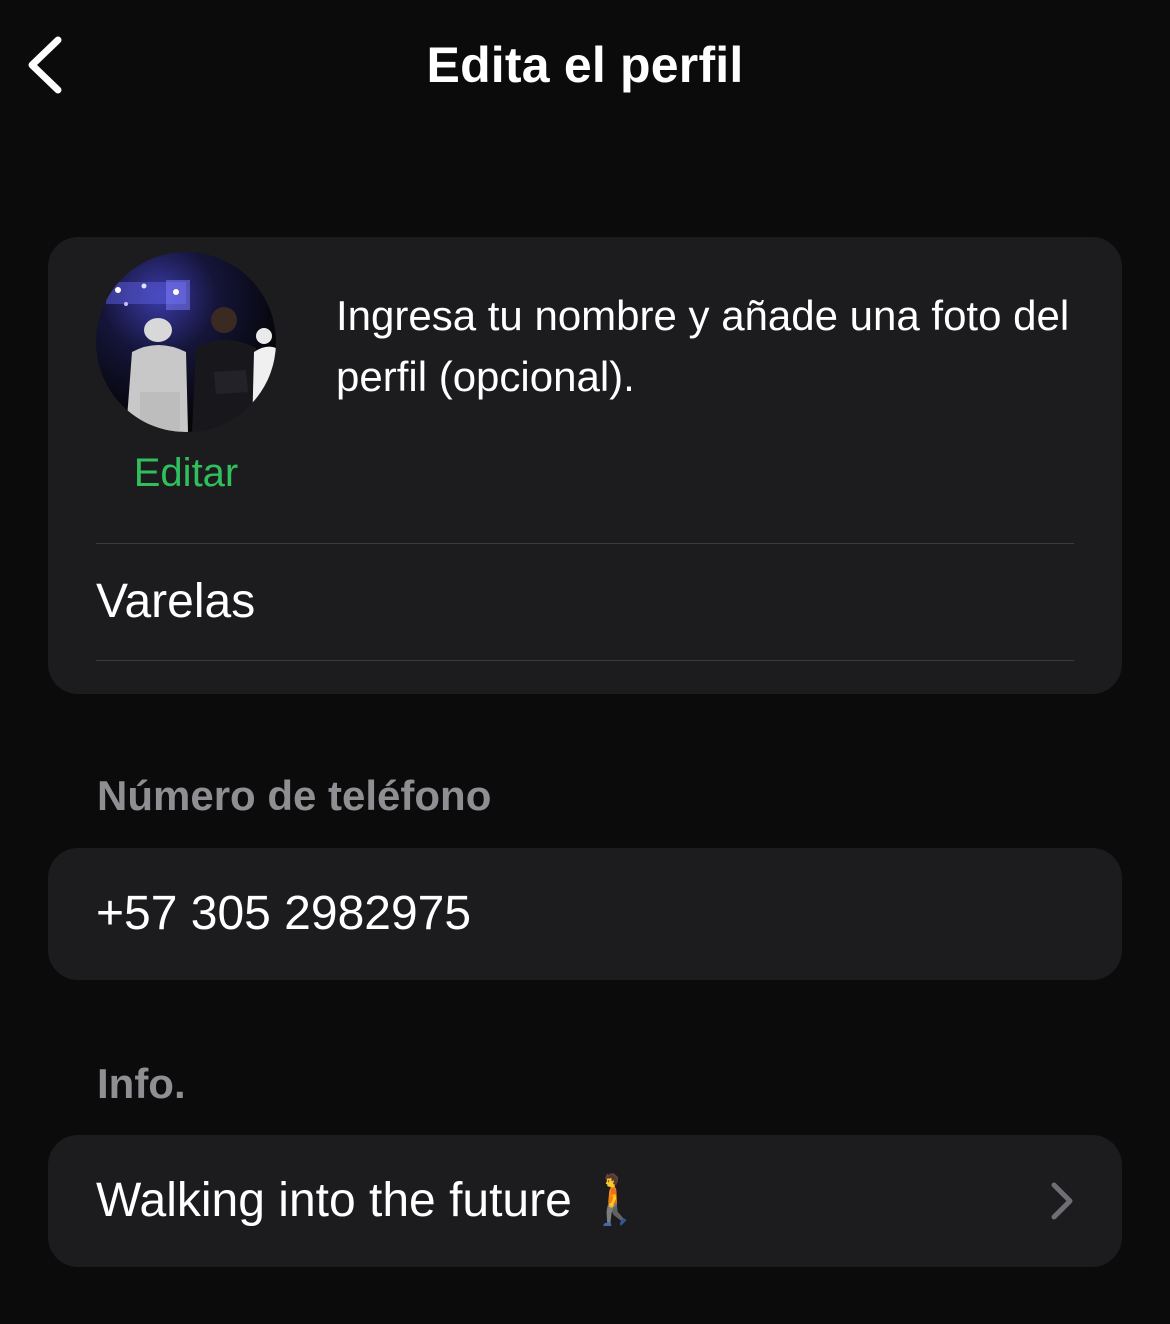 The width and height of the screenshot is (1170, 1324). I want to click on about-value: Walking into the future 🚶, so click(370, 1200).